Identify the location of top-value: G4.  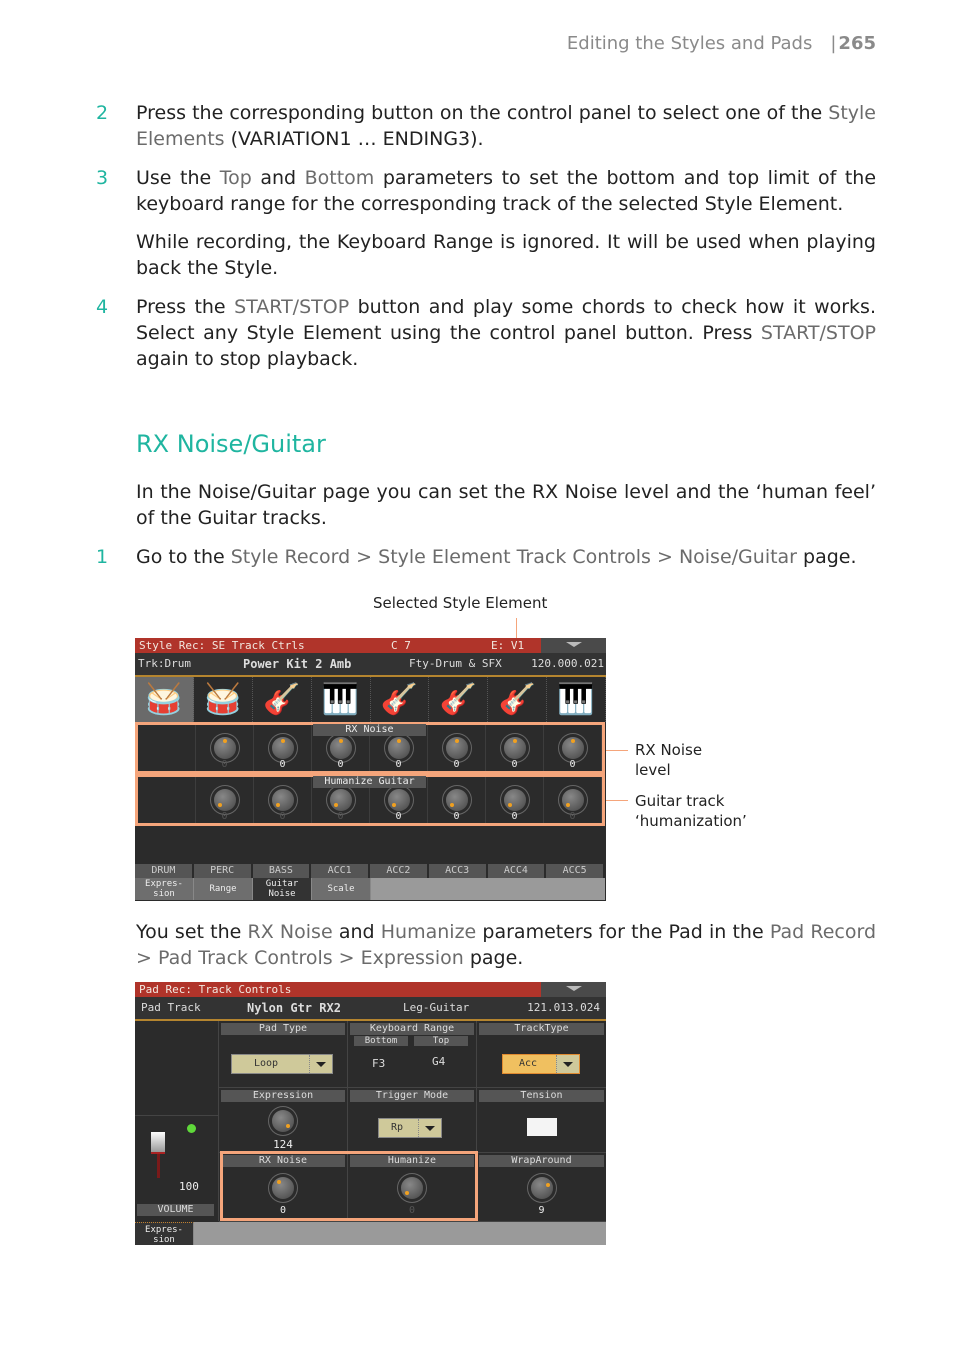
(438, 1061).